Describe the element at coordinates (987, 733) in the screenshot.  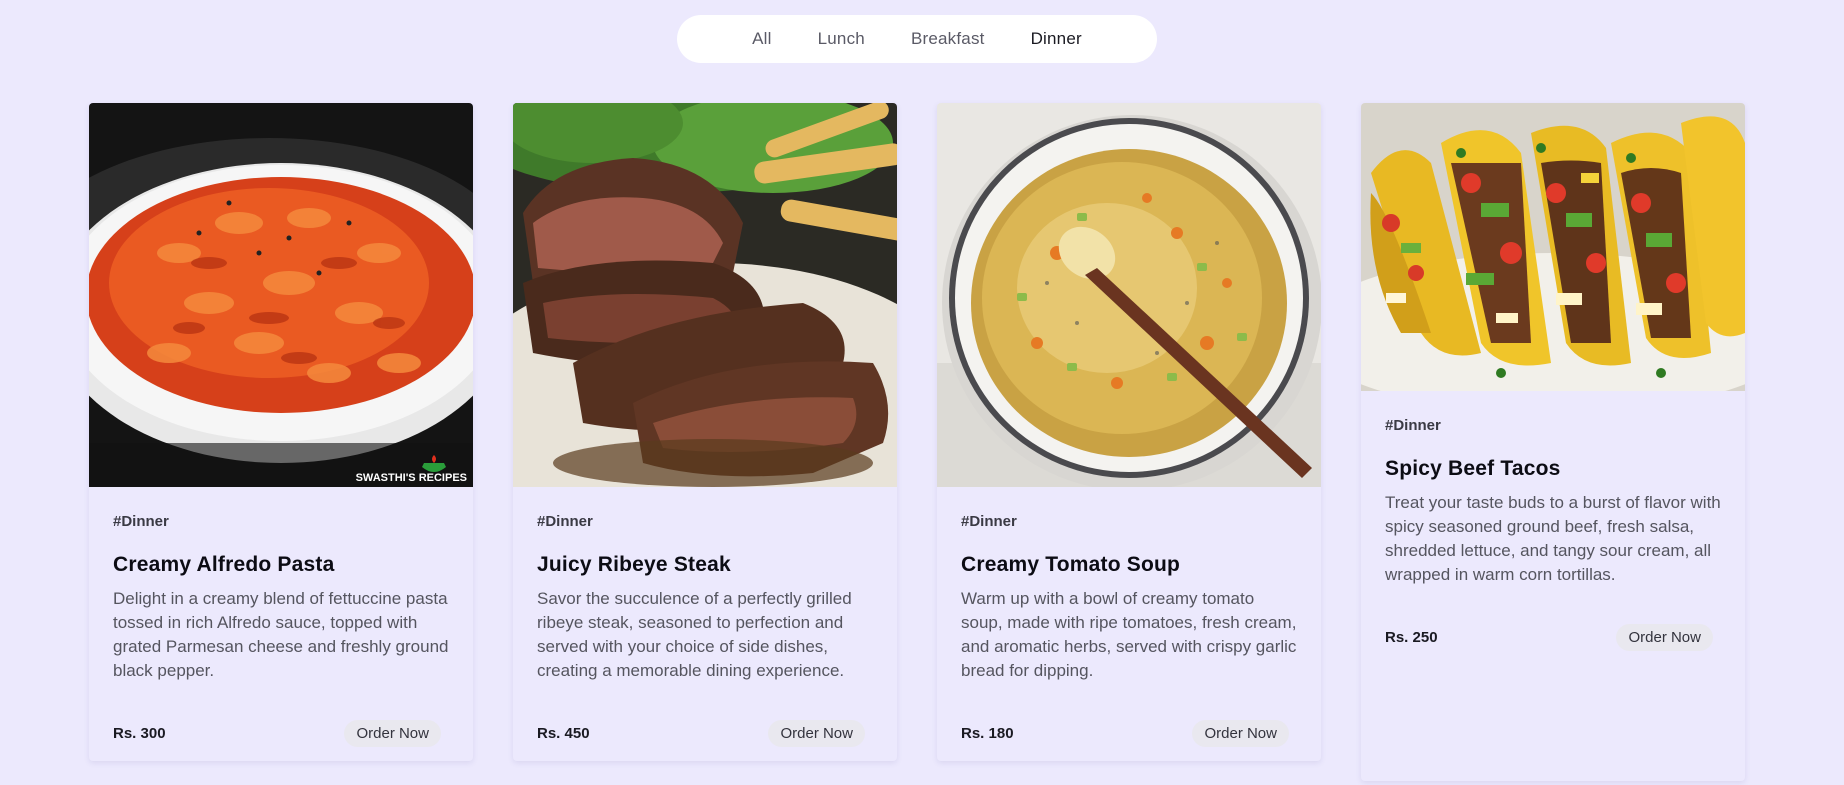
I see `card-price: Rs. 180` at that location.